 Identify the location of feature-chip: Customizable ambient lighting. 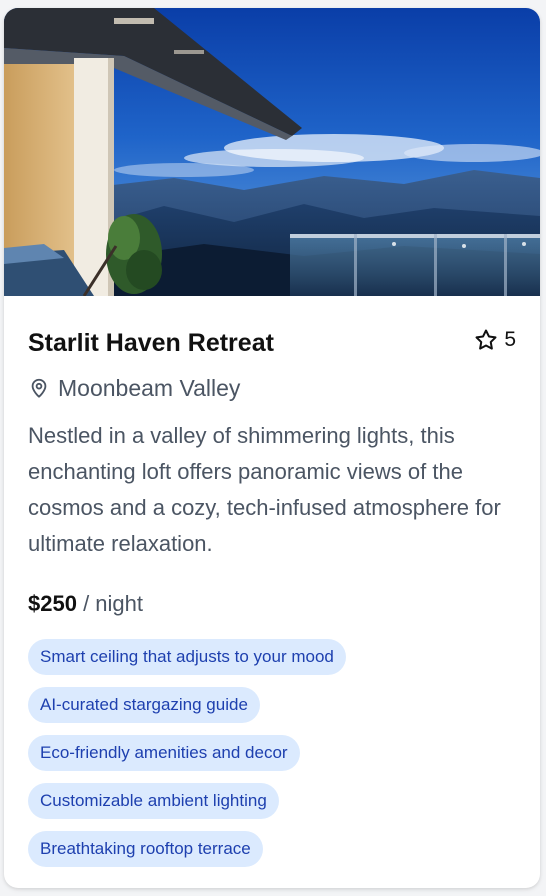
(153, 801).